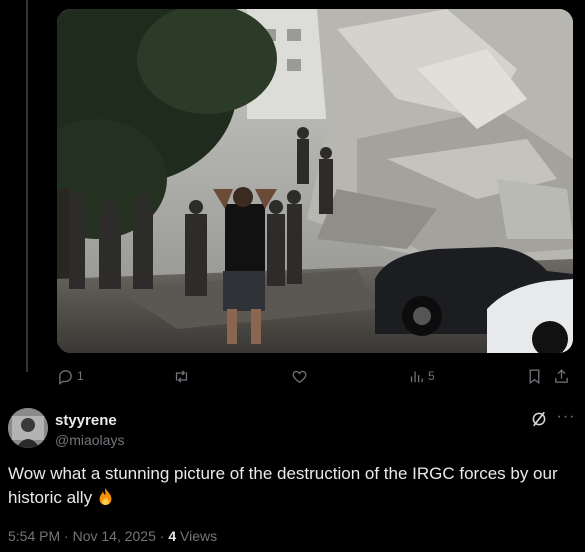  I want to click on thread-line, so click(27, 186).